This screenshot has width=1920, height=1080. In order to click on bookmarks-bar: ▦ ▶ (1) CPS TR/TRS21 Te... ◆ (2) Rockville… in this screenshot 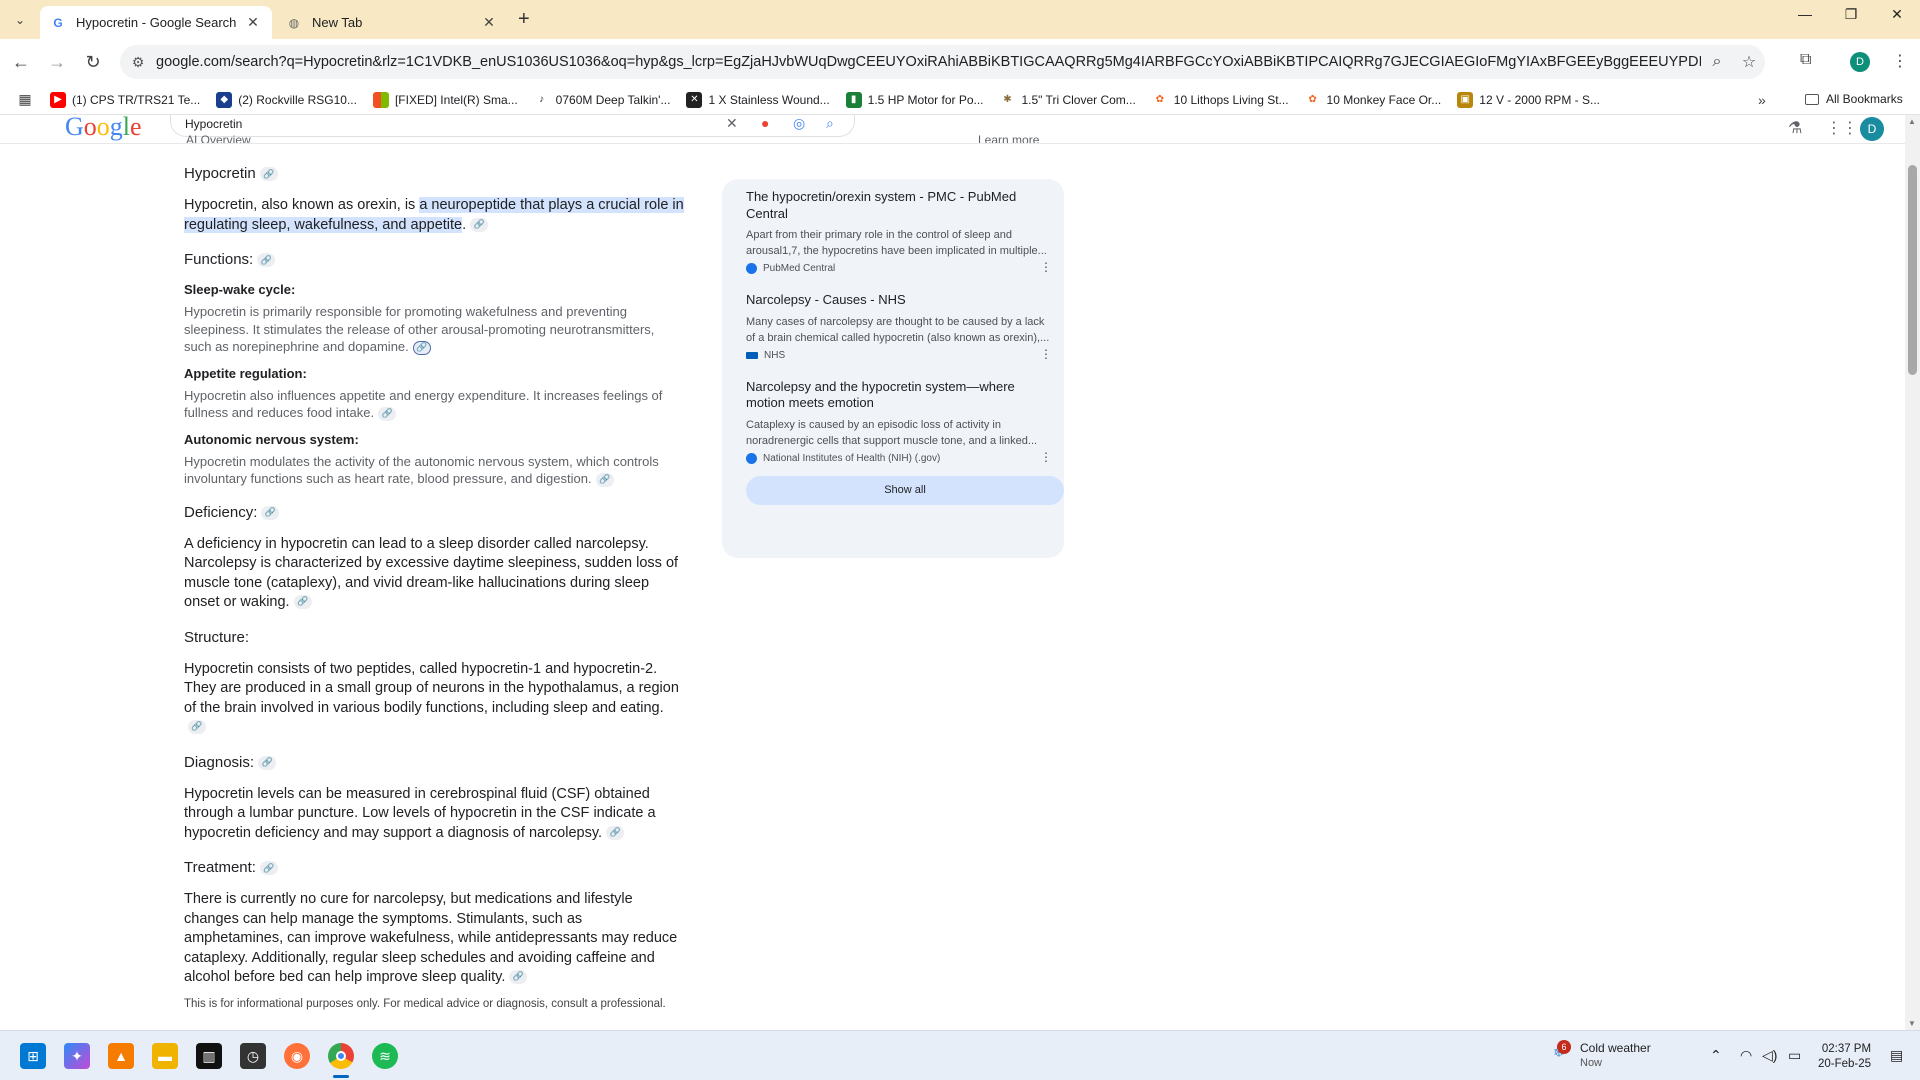, I will do `click(960, 100)`.